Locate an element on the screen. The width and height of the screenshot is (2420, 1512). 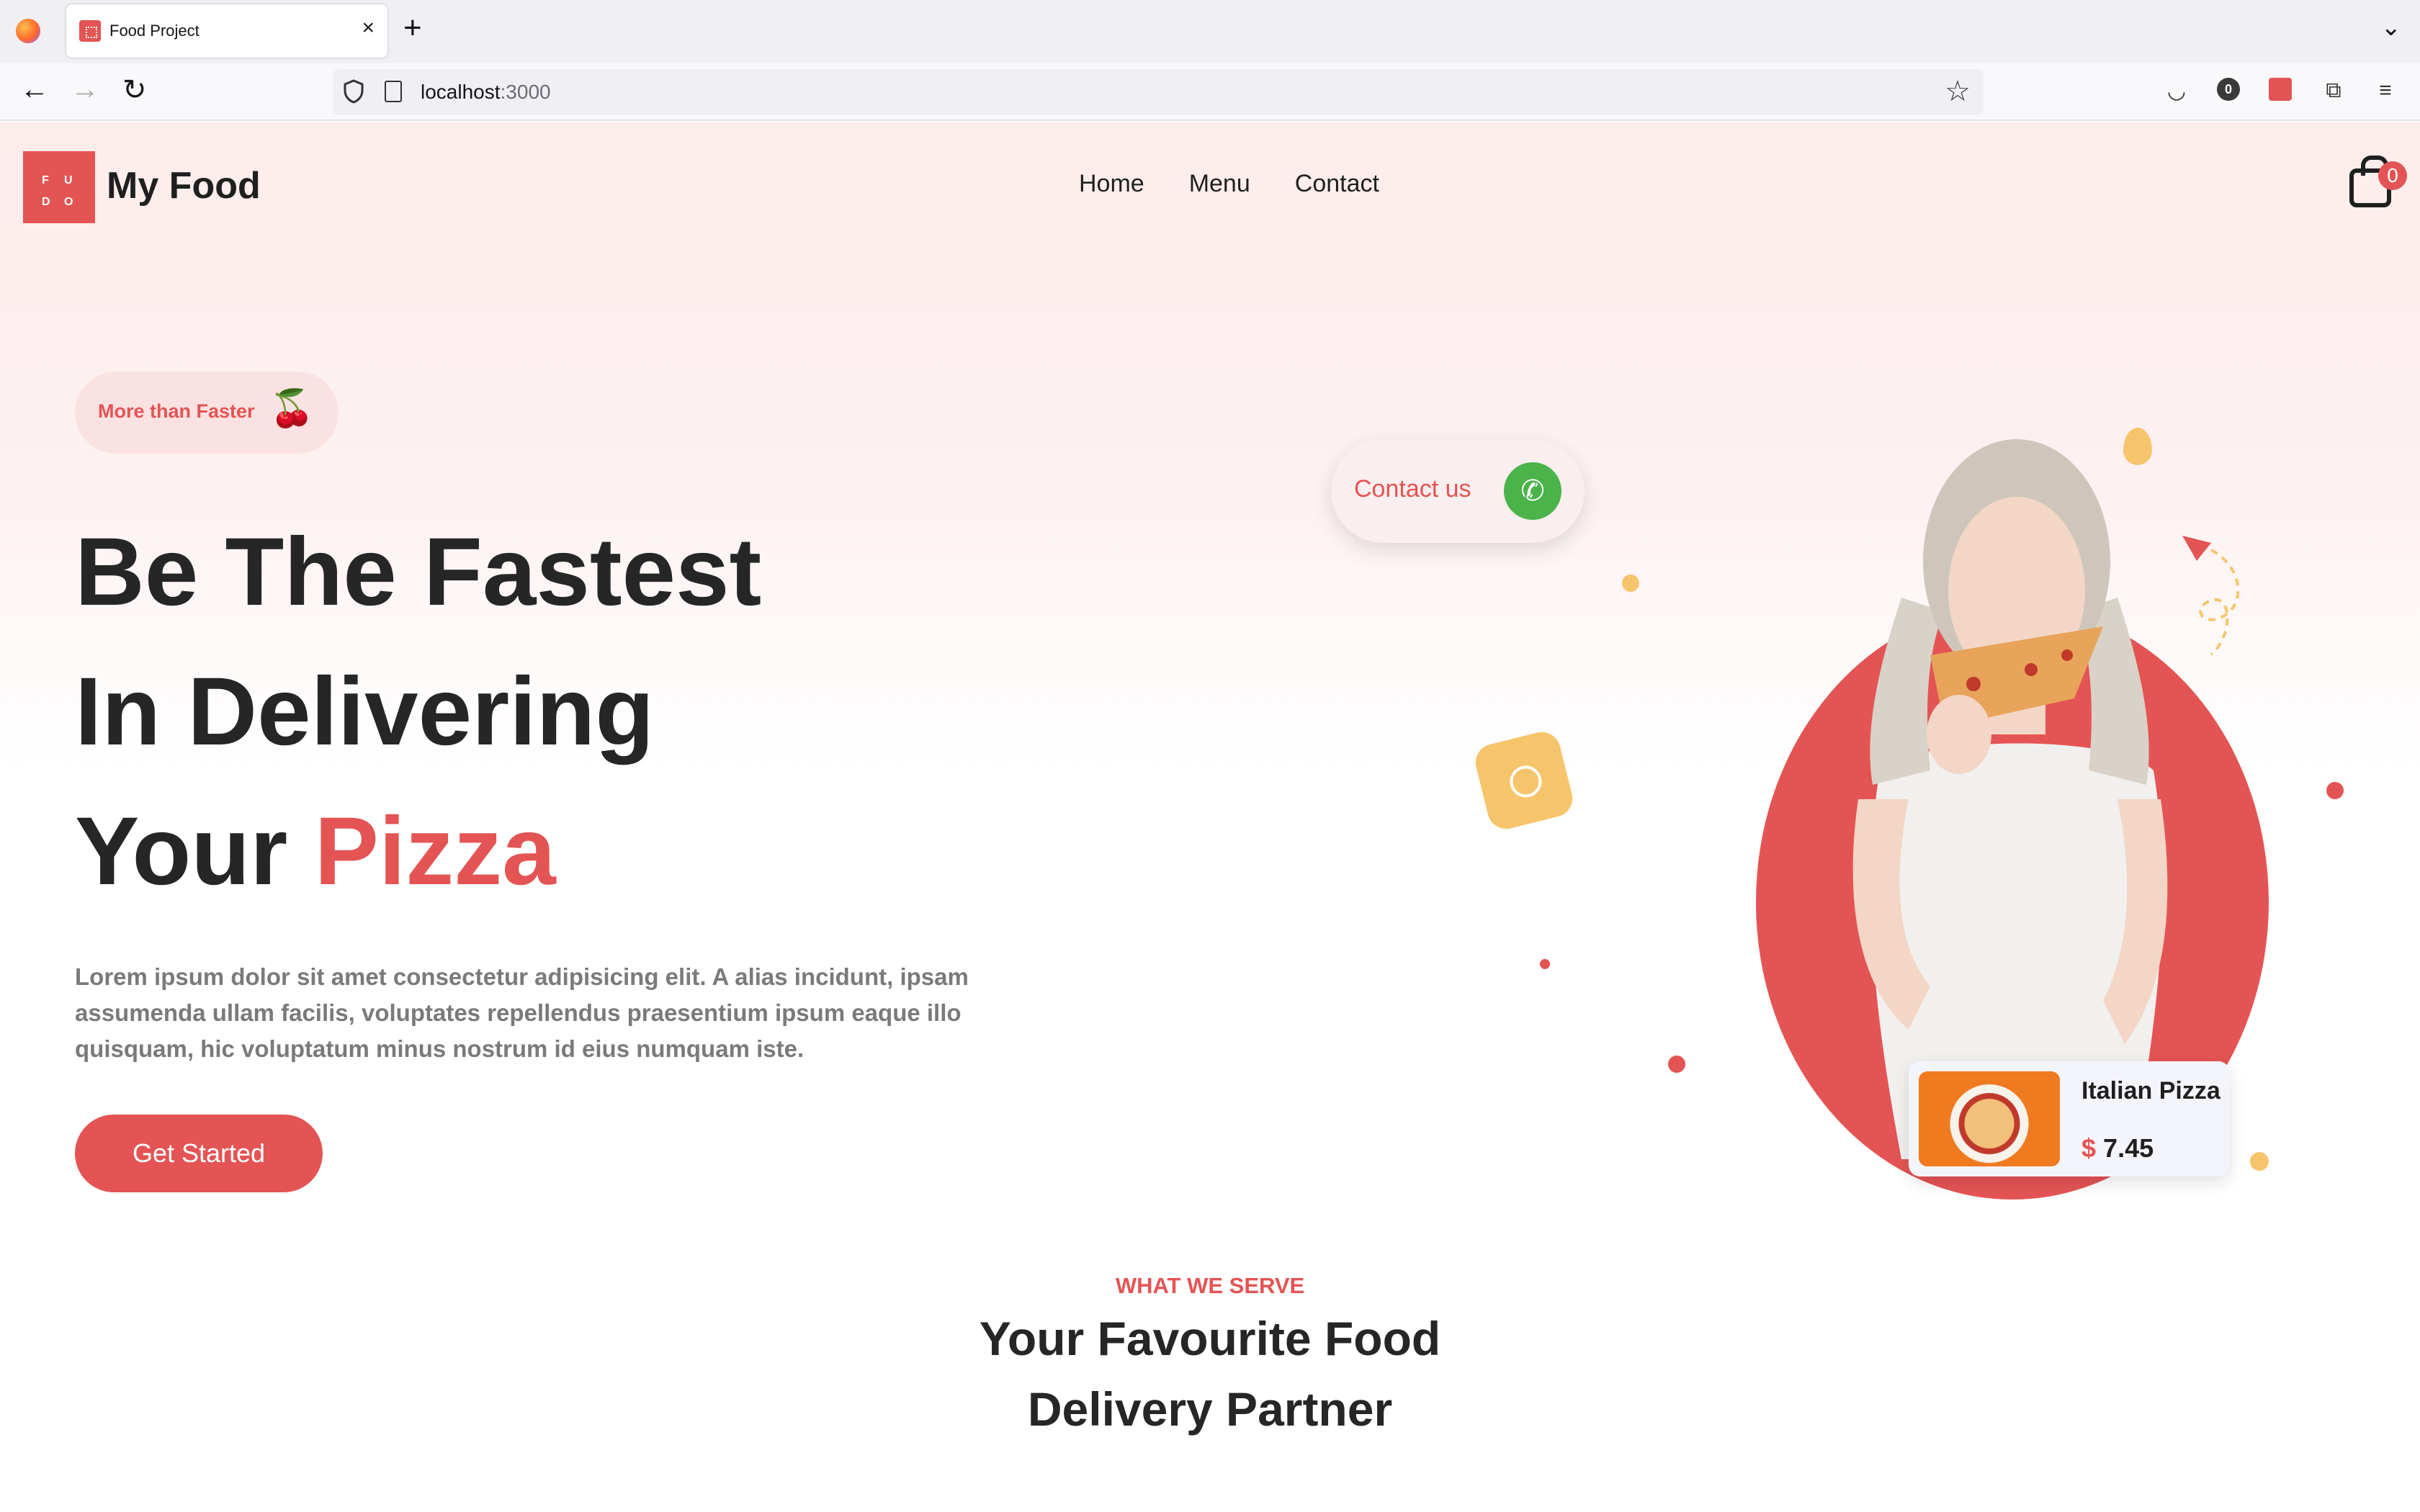
currency-symbol: $ is located at coordinates (2089, 1148).